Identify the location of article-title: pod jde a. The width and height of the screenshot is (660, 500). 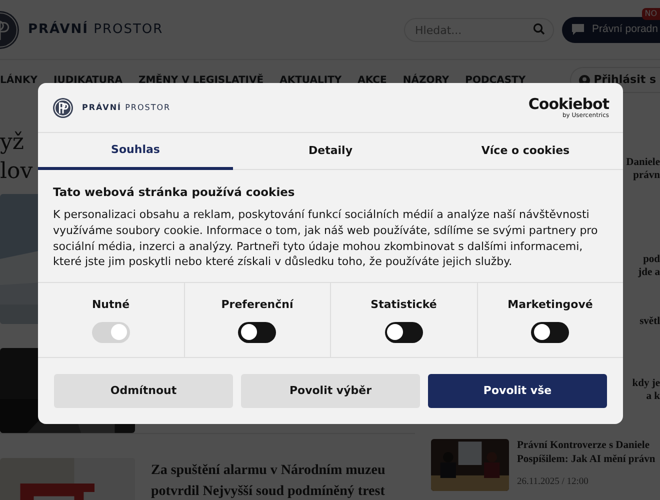
(643, 284).